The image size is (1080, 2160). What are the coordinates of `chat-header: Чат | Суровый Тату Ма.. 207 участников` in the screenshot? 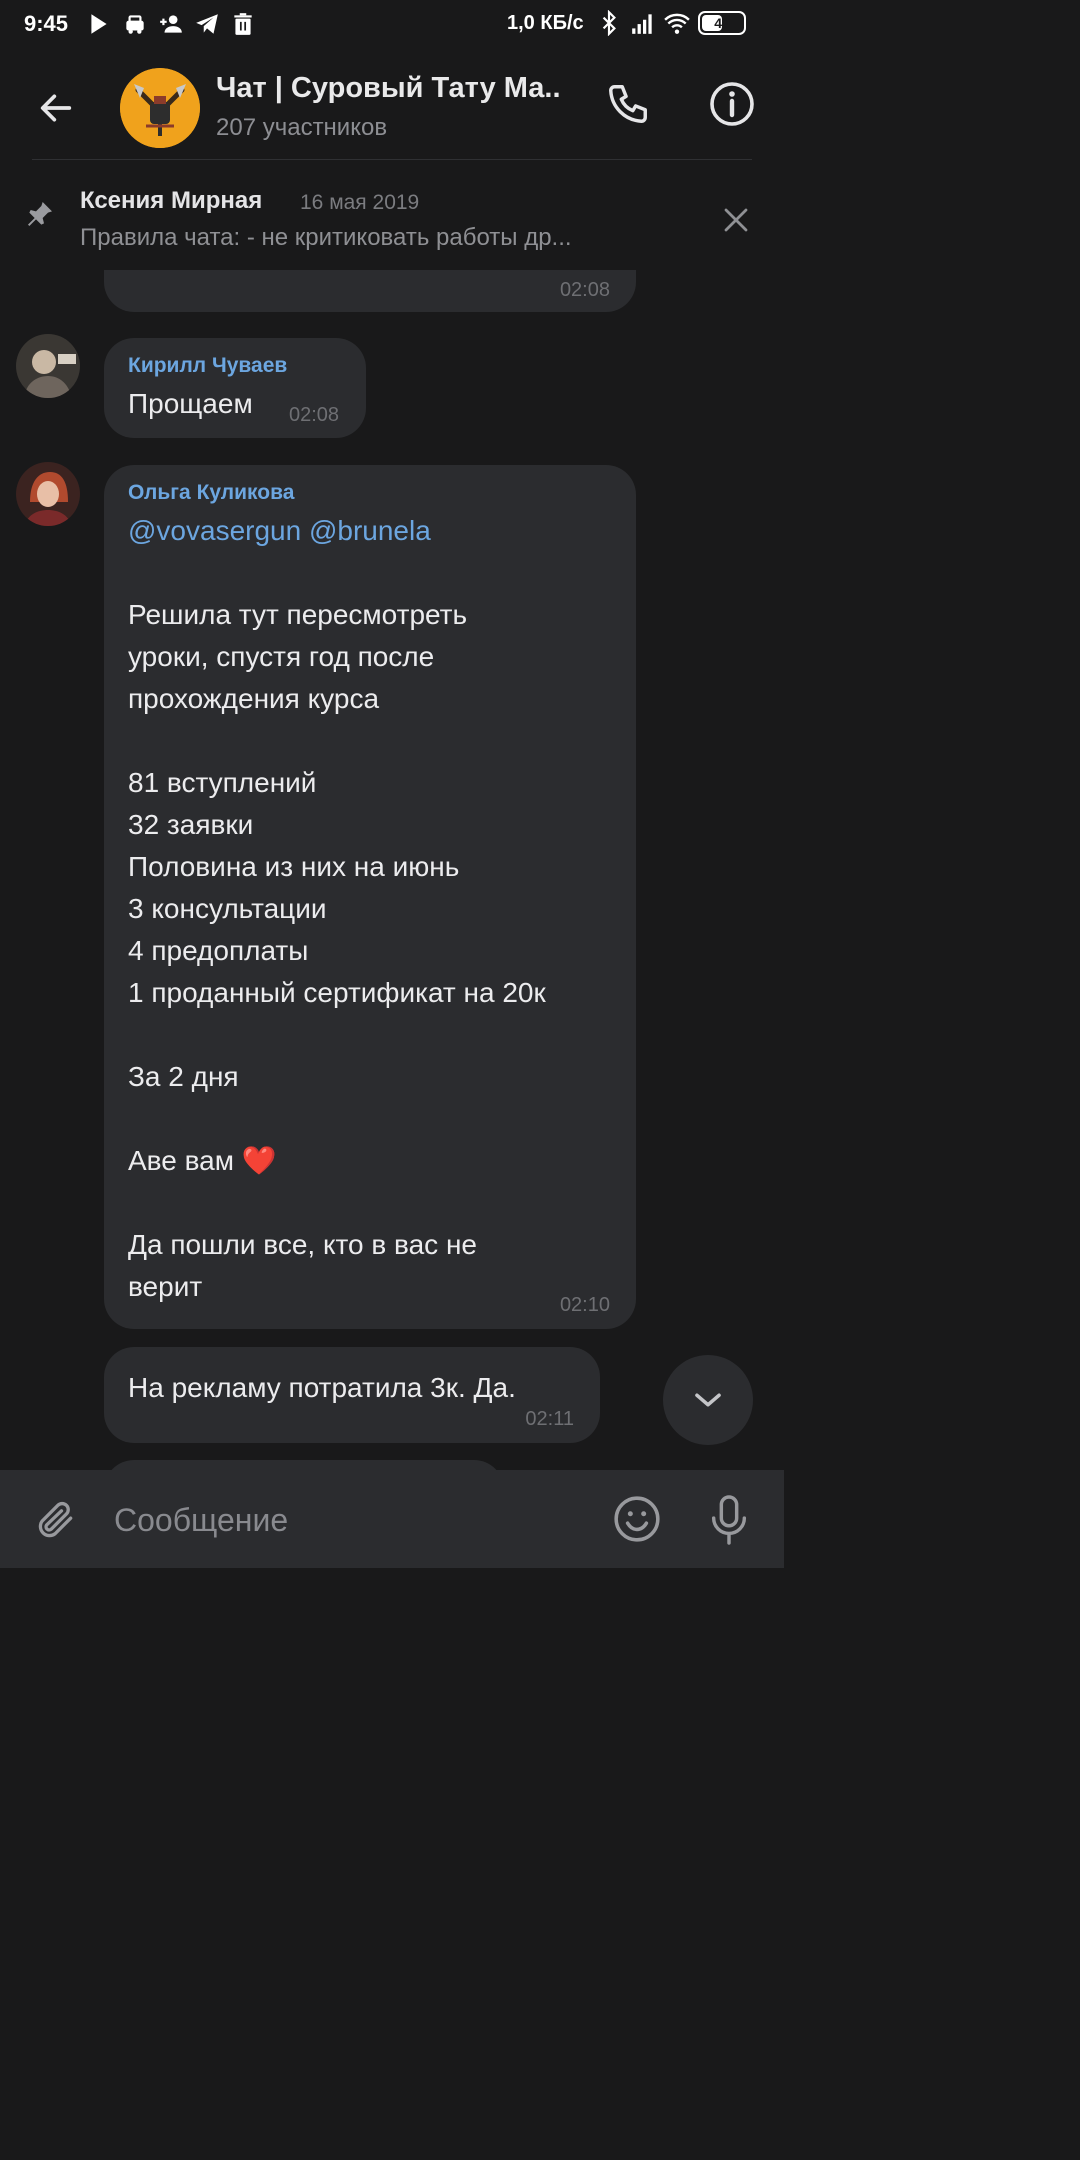 It's located at (392, 105).